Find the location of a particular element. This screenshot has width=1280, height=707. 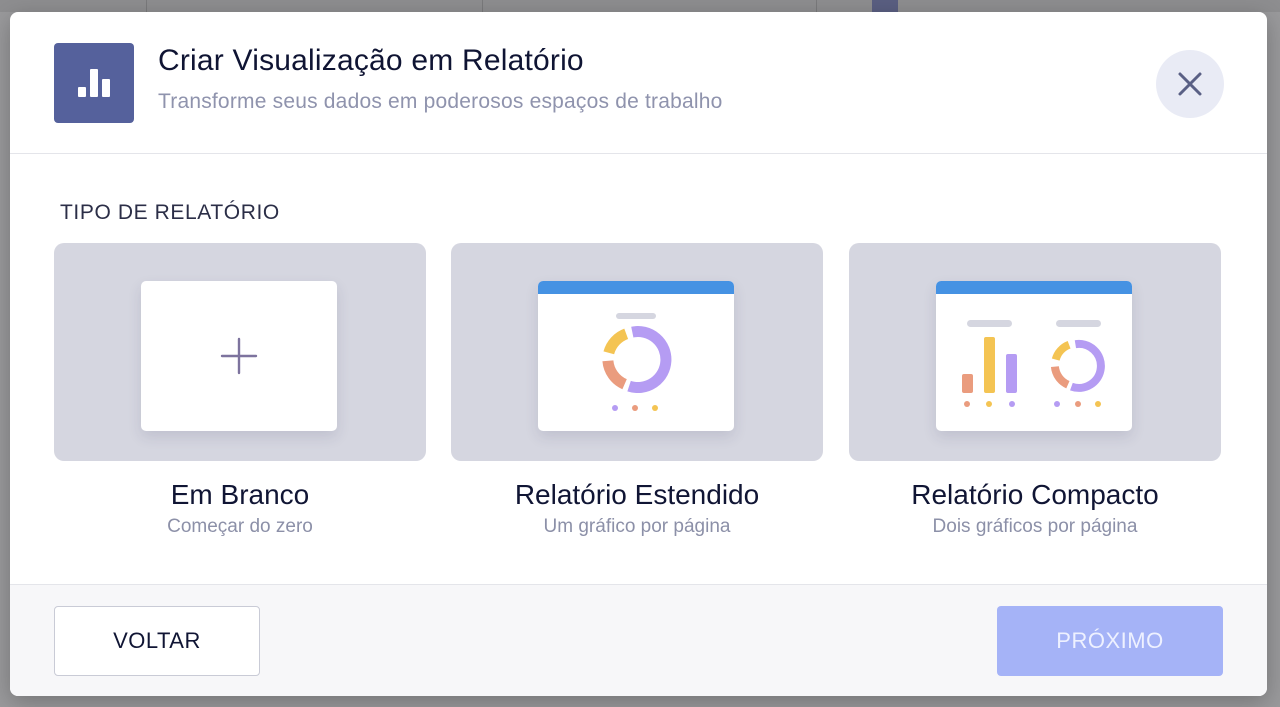

modal-title: Criar Visualização em Relatório is located at coordinates (371, 60).